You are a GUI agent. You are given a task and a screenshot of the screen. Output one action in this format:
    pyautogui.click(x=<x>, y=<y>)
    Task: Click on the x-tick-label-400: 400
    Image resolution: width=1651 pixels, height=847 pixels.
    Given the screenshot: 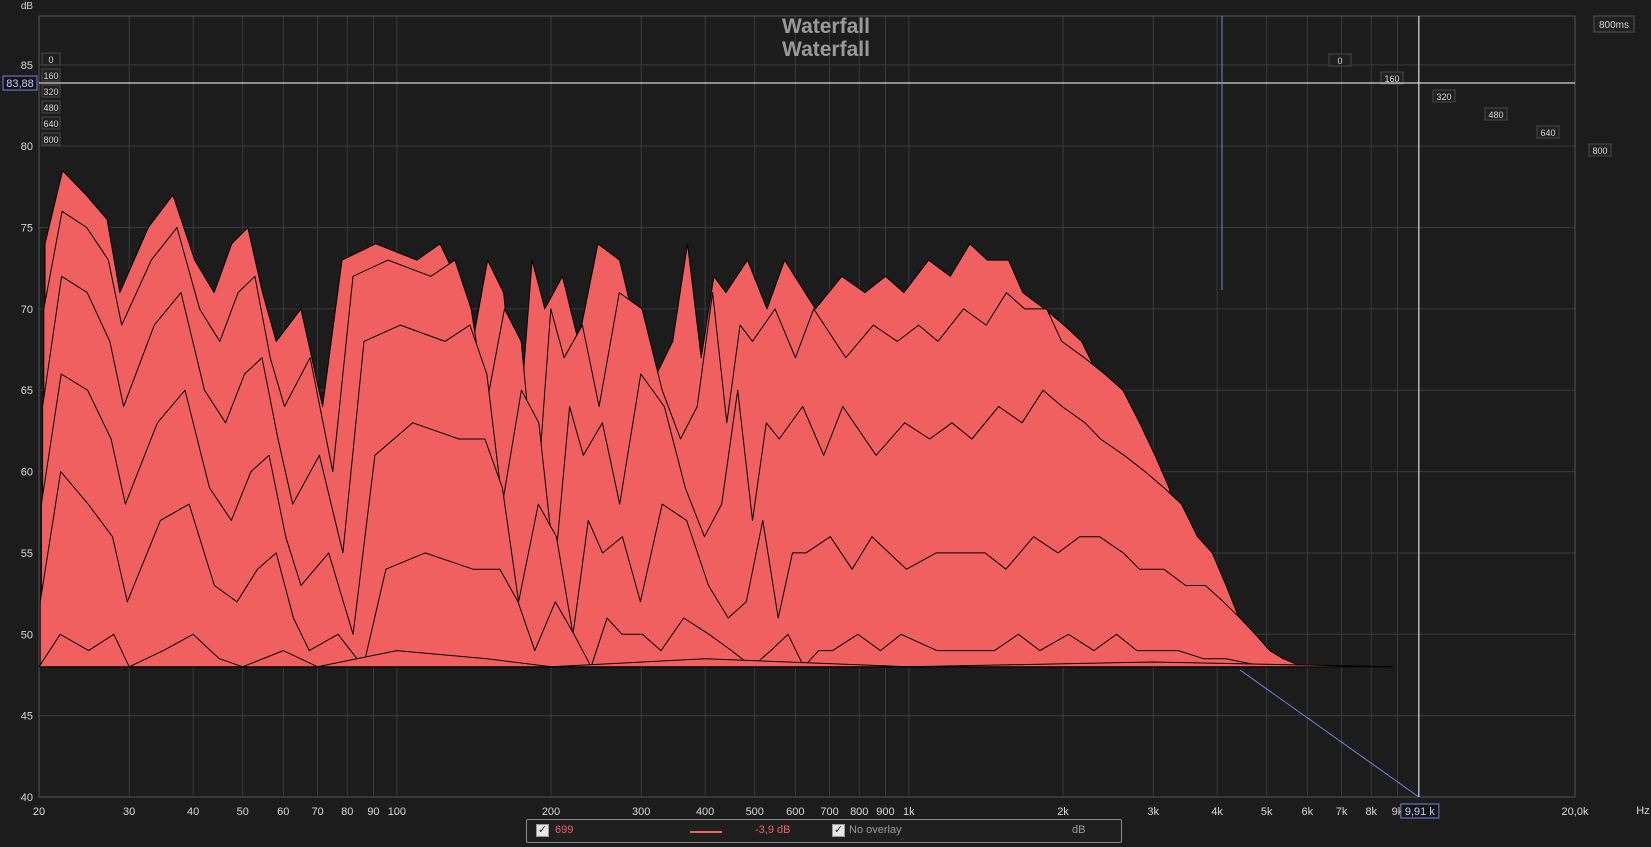 What is the action you would take?
    pyautogui.click(x=705, y=812)
    